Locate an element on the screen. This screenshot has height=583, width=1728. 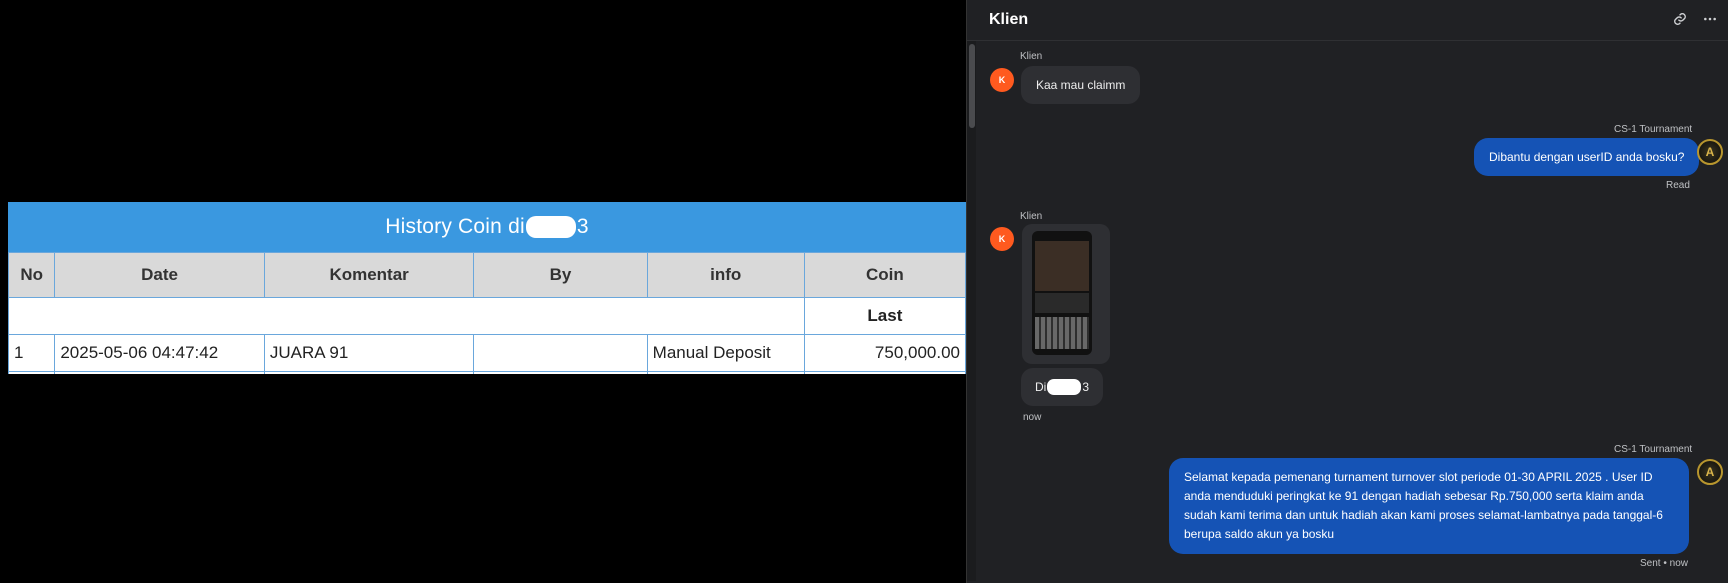
table-header-row: No Date Komentar By info Coin is located at coordinates (487, 275).